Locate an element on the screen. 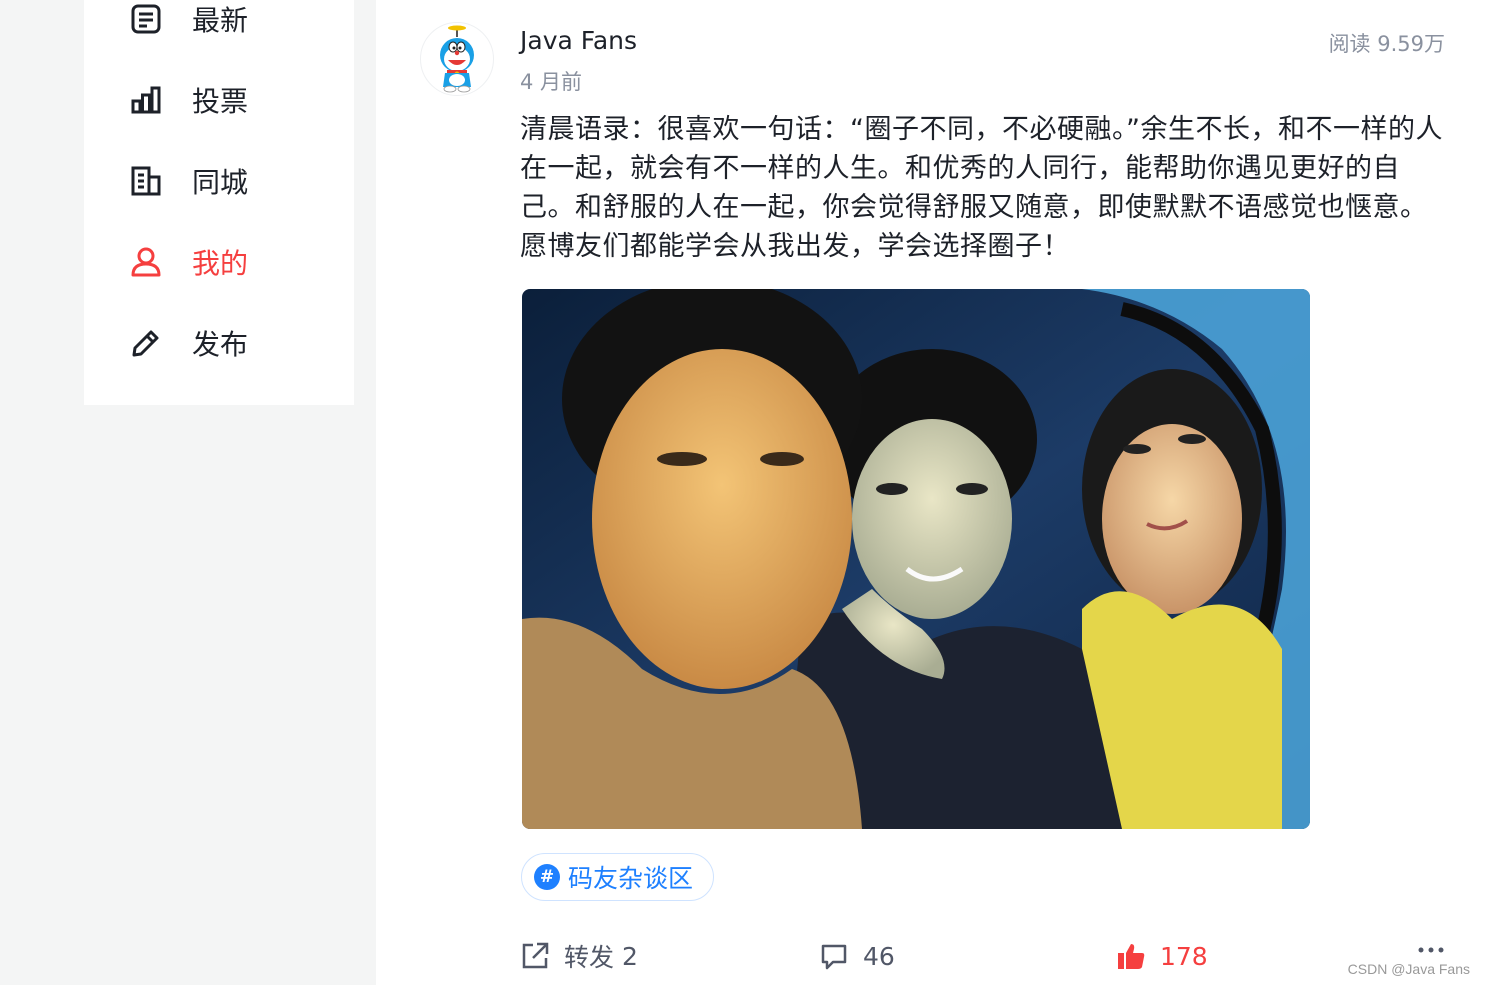 The image size is (1485, 985). more-icon is located at coordinates (1431, 950).